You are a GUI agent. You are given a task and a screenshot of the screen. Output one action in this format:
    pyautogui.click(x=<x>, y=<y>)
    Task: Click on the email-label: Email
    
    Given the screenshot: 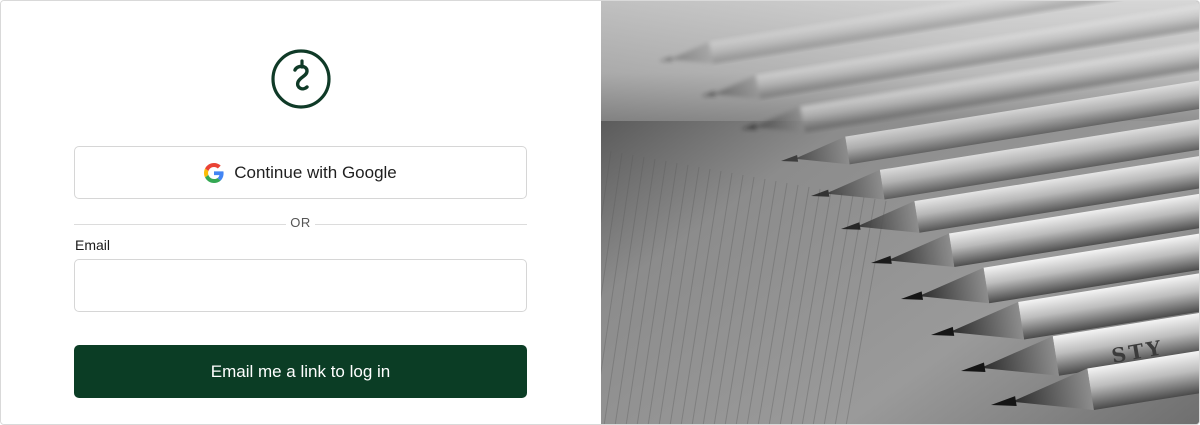 What is the action you would take?
    pyautogui.click(x=93, y=245)
    